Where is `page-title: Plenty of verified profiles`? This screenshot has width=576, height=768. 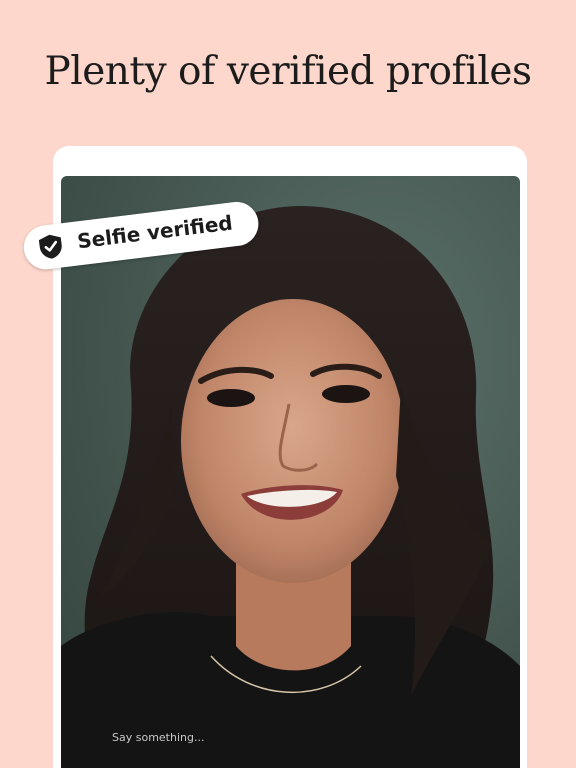
page-title: Plenty of verified profiles is located at coordinates (288, 71).